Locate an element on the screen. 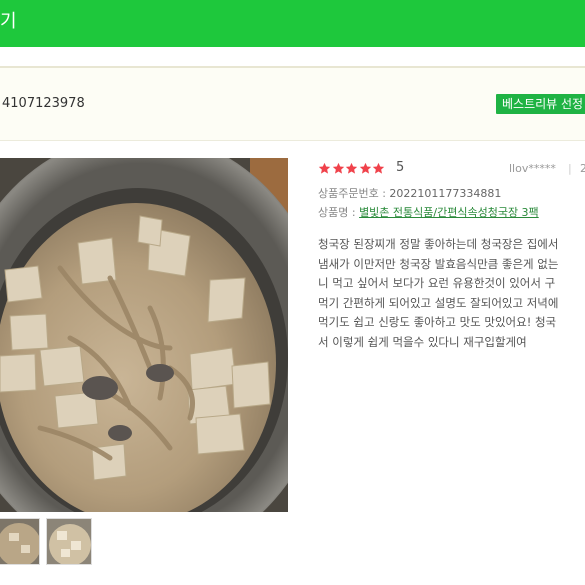 This screenshot has height=585, width=585. rating-value: 5 is located at coordinates (400, 167).